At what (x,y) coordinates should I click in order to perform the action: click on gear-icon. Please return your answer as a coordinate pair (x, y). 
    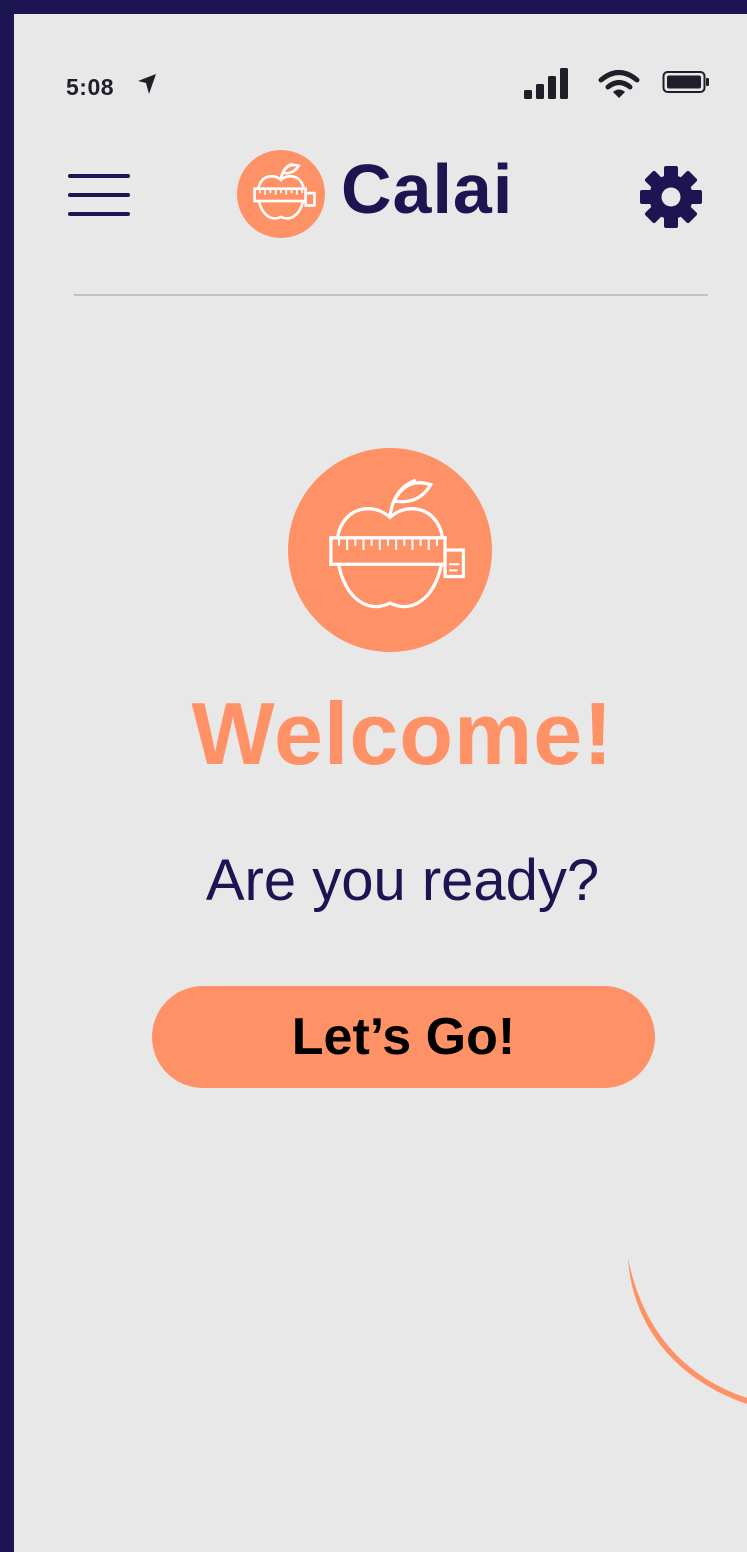
    Looking at the image, I should click on (671, 197).